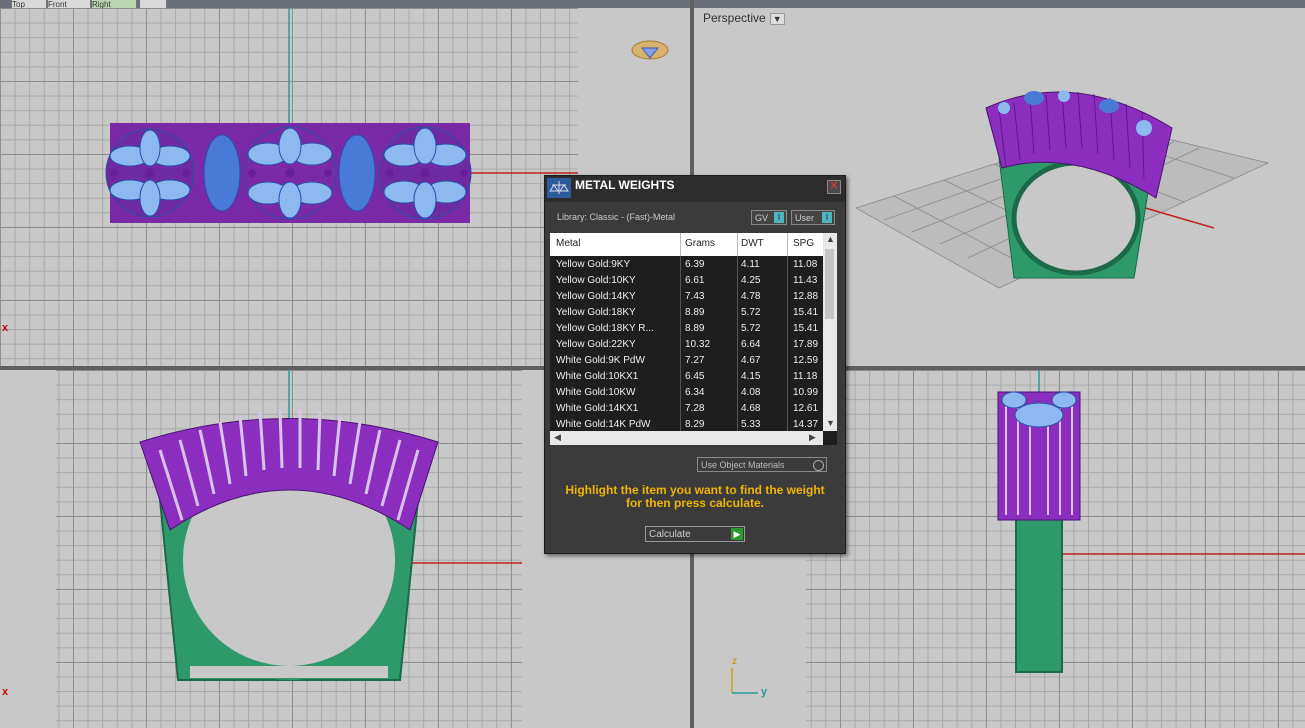  Describe the element at coordinates (5, 692) in the screenshot. I see `axis-x-marker-front: x` at that location.